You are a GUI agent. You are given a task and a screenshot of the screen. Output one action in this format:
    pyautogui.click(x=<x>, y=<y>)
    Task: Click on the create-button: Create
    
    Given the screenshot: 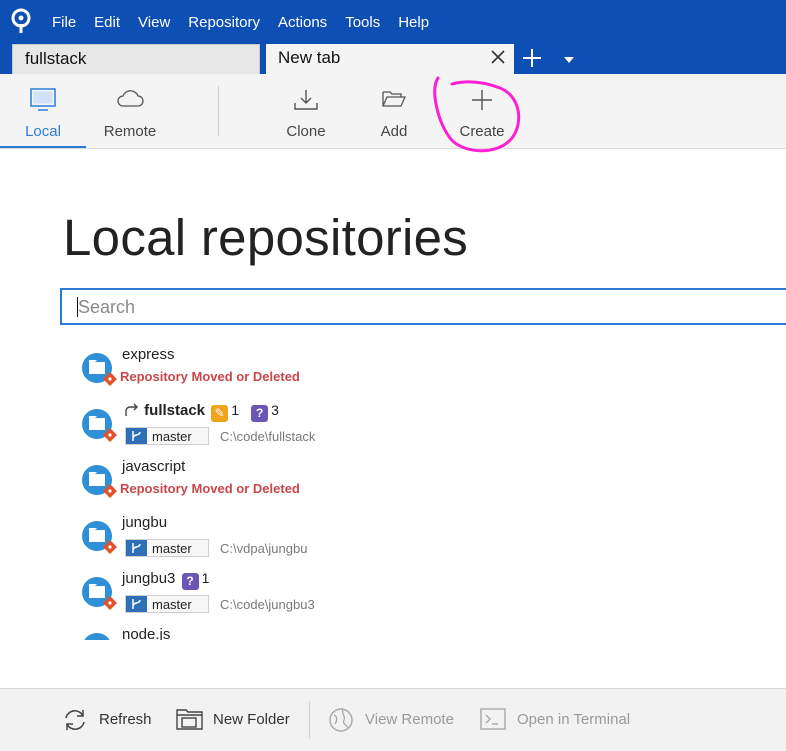 What is the action you would take?
    pyautogui.click(x=482, y=111)
    